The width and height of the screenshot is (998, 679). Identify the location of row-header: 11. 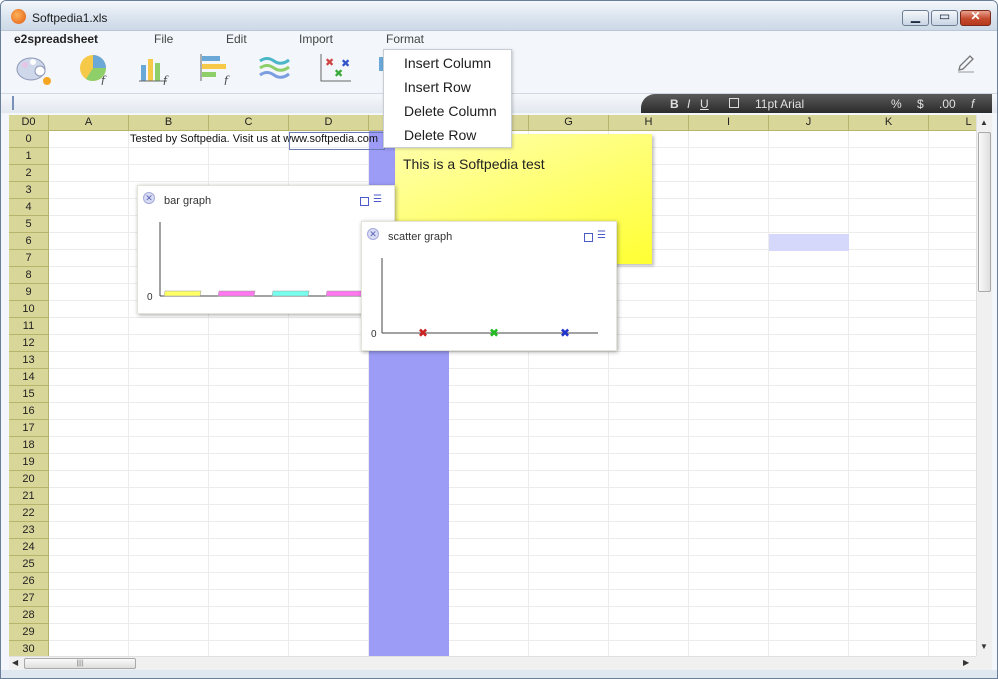
(29, 326).